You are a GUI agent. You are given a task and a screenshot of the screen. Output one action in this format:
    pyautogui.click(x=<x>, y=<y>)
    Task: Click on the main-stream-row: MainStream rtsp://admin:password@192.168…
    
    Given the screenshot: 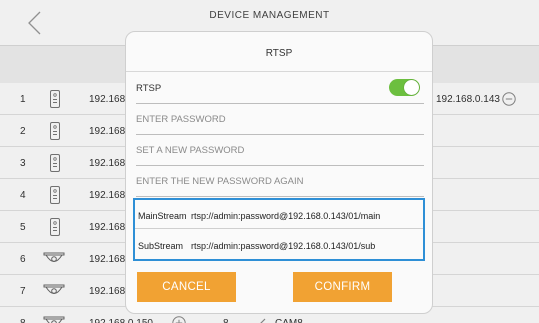 What is the action you would take?
    pyautogui.click(x=279, y=214)
    